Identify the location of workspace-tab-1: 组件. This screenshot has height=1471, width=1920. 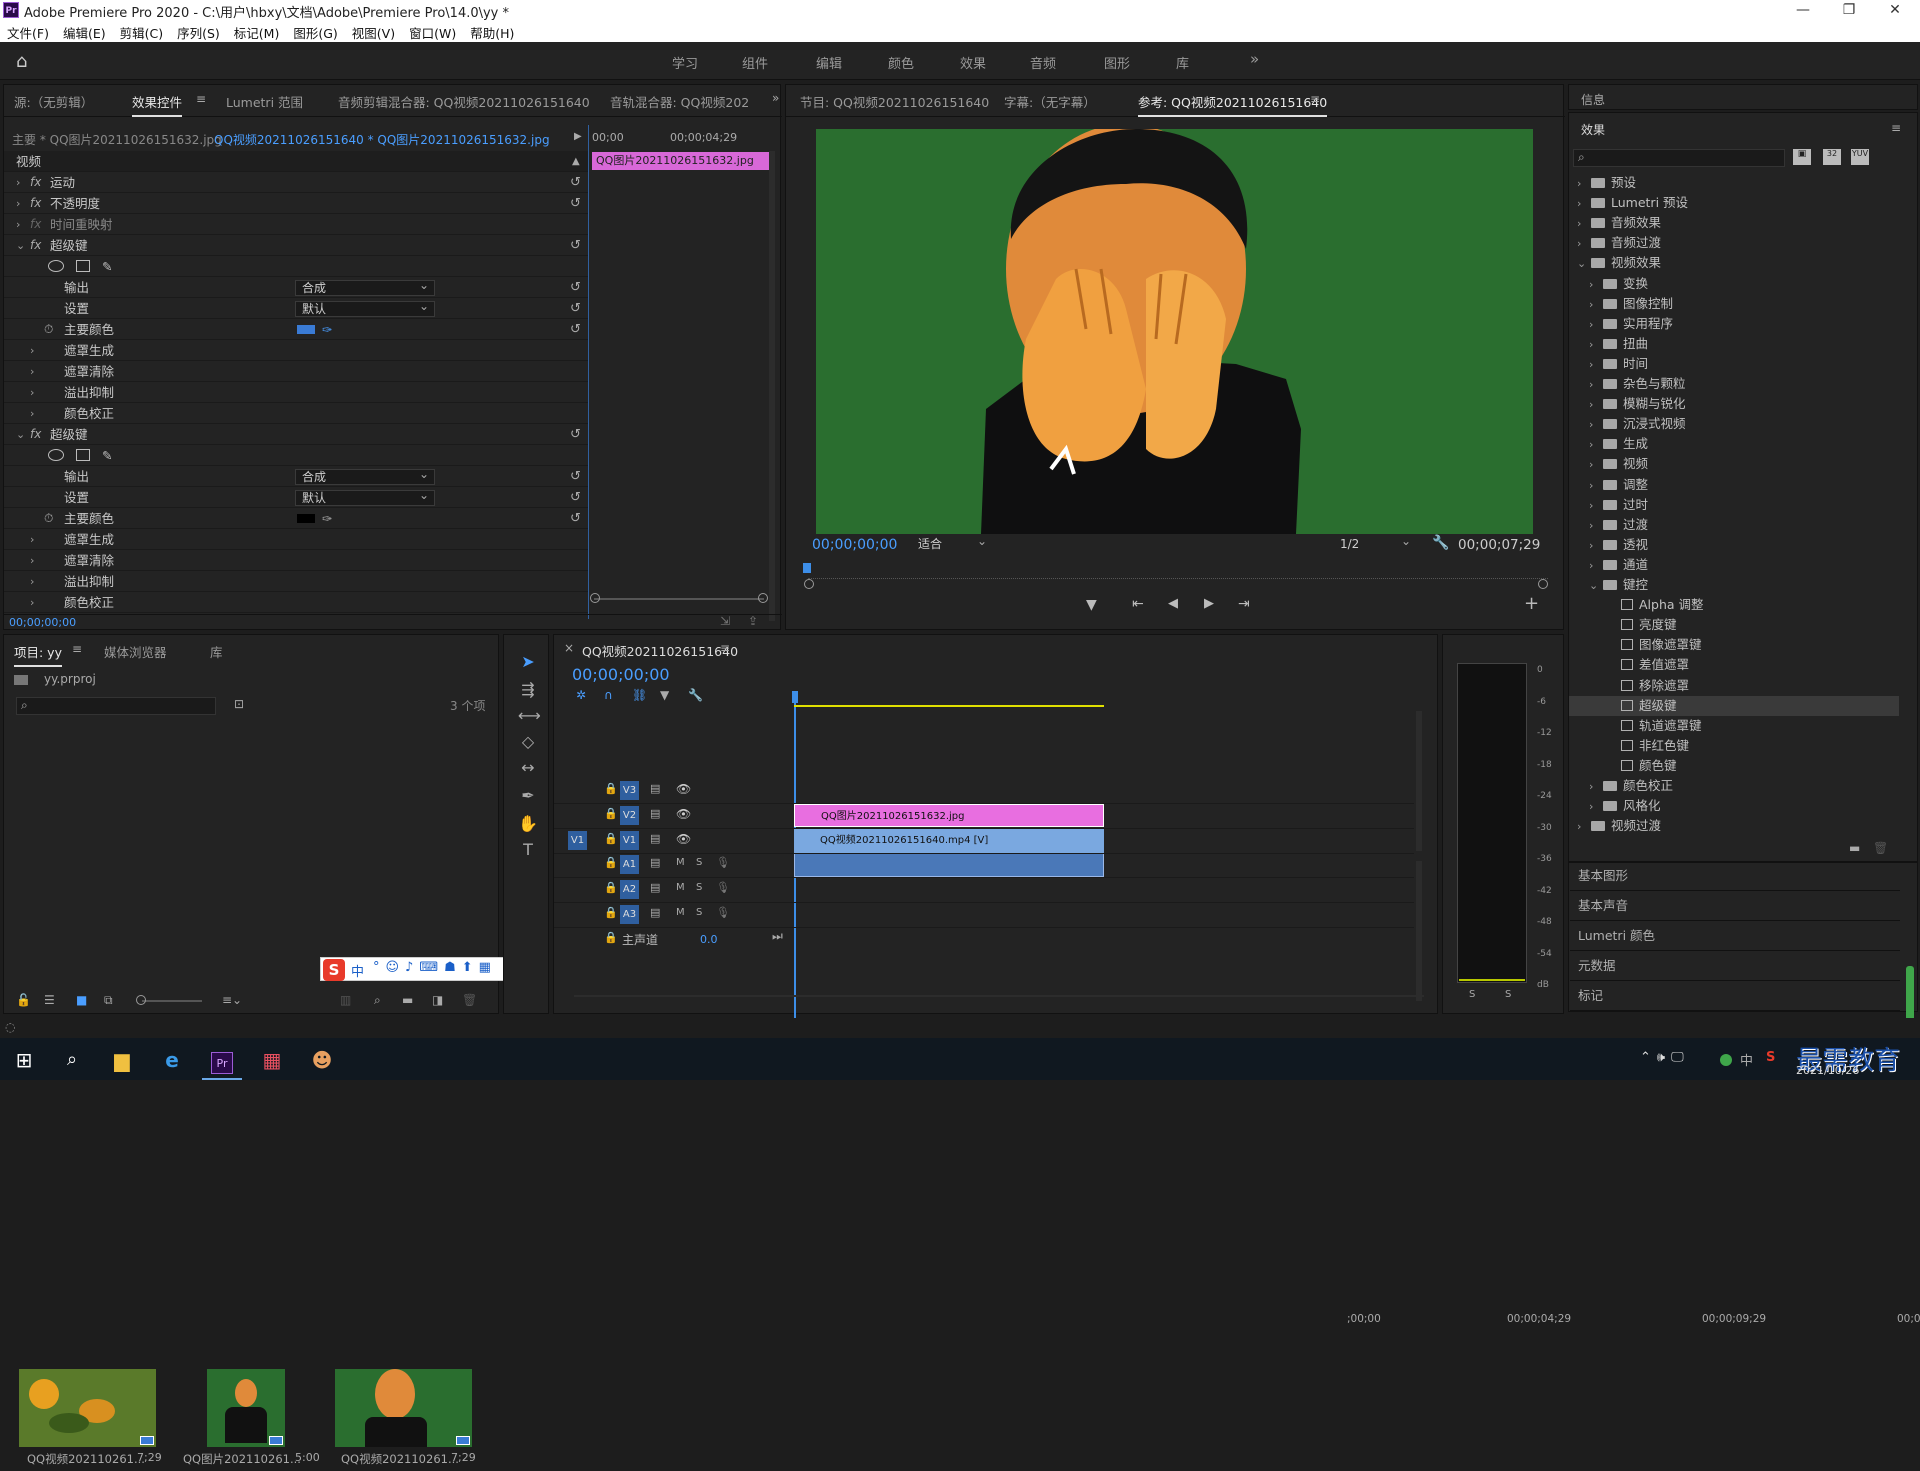
(755, 62).